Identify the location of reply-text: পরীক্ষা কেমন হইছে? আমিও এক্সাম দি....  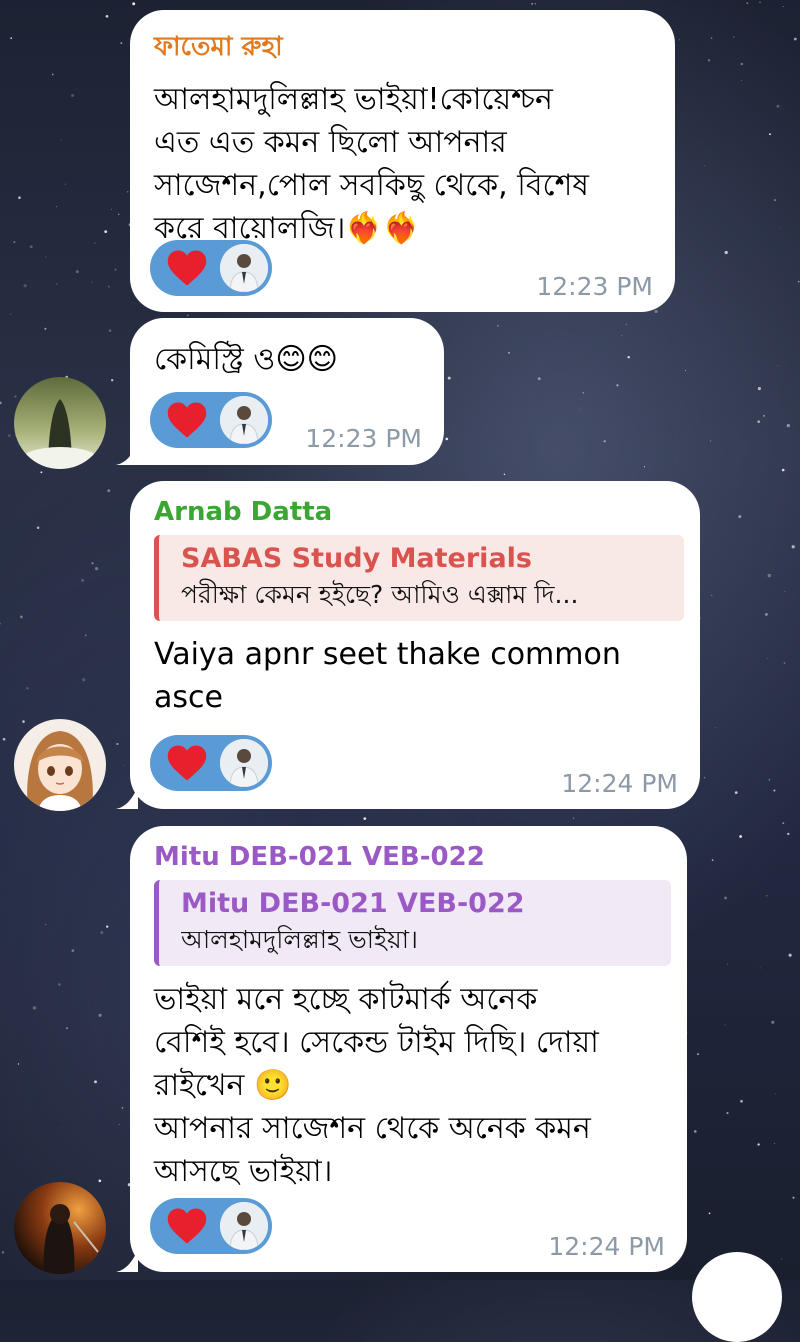
(380, 594).